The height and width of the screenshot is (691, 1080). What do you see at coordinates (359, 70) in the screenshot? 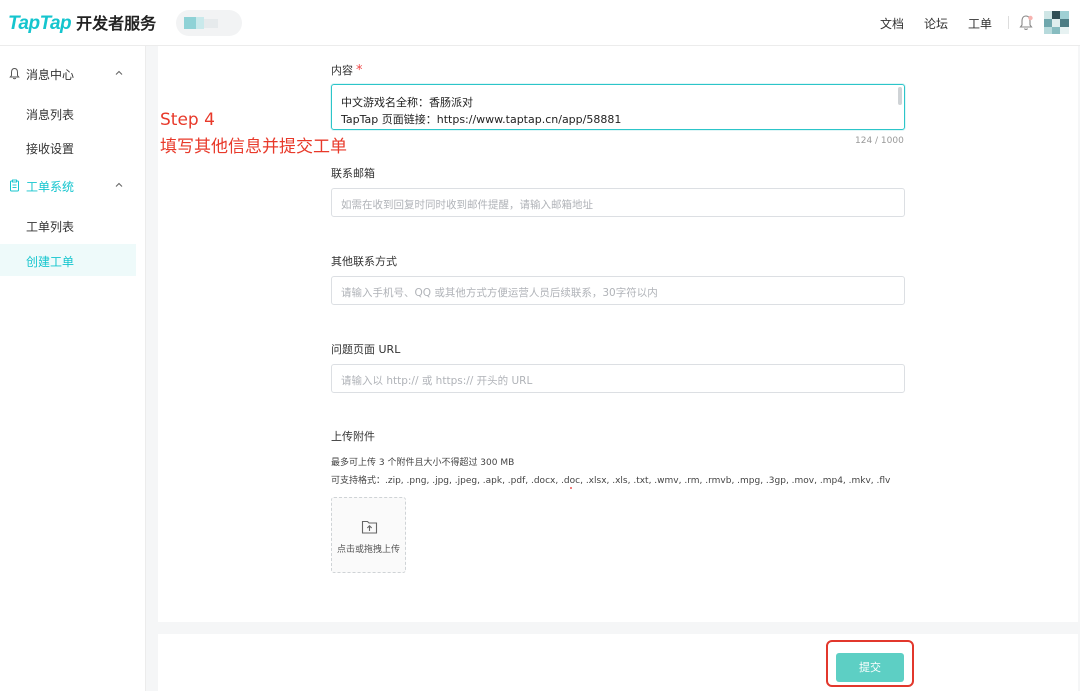
I see `required-mark: *` at bounding box center [359, 70].